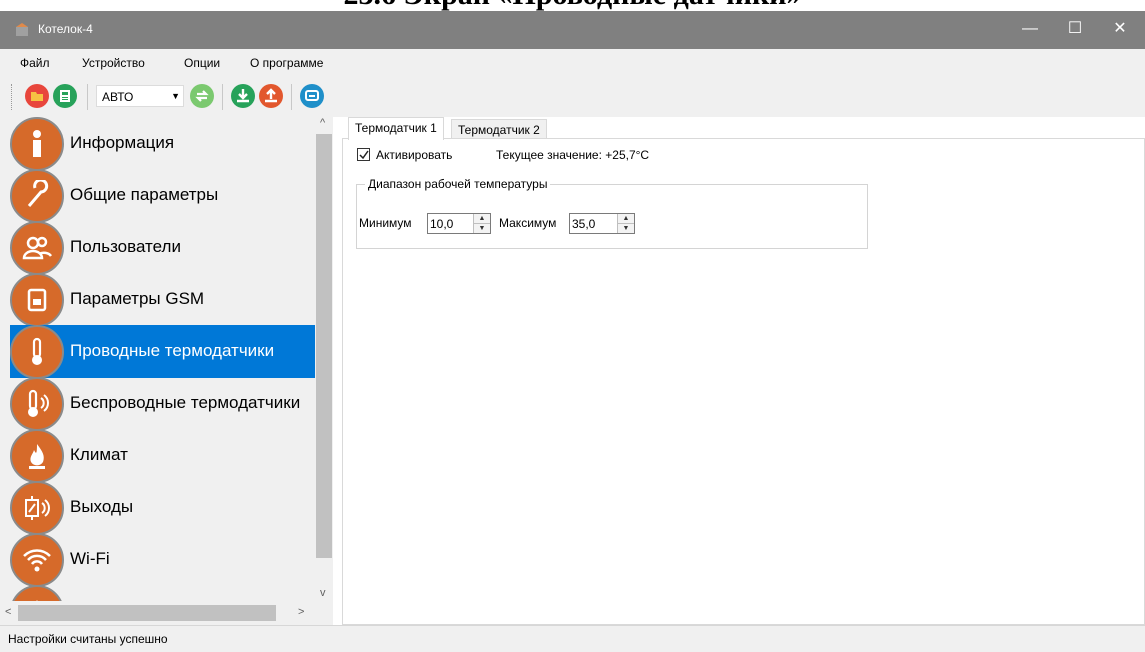 The width and height of the screenshot is (1145, 652). I want to click on sidebar-item-gsm: Параметры GSM, so click(157, 300).